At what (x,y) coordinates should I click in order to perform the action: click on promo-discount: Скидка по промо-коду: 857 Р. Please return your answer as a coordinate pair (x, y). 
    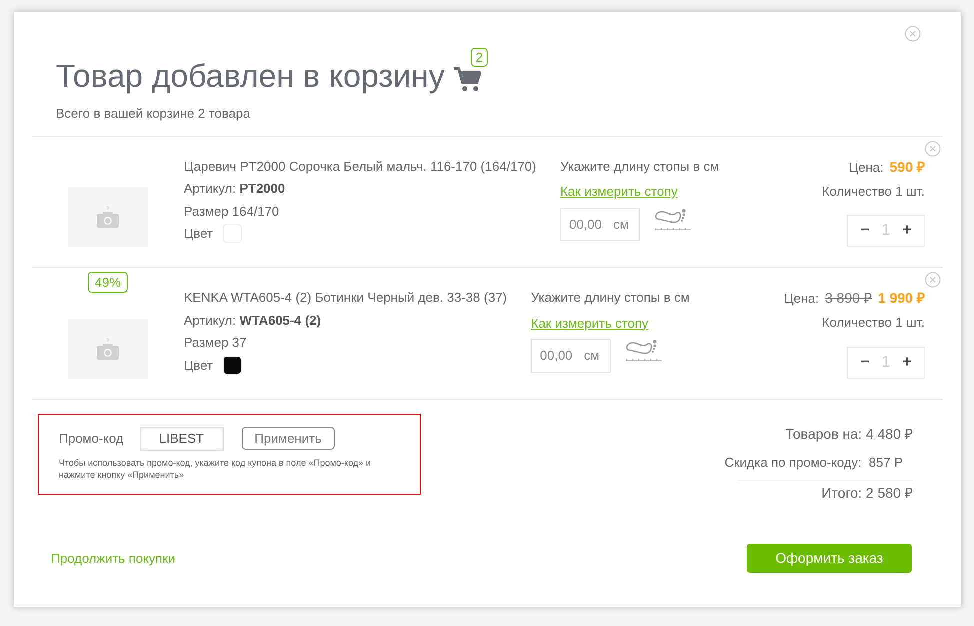
    Looking at the image, I should click on (813, 463).